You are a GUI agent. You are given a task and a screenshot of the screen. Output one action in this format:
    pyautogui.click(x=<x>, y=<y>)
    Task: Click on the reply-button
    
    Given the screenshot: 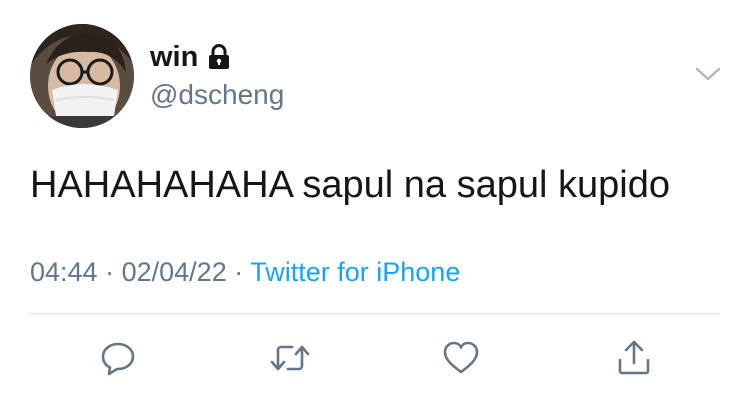 What is the action you would take?
    pyautogui.click(x=118, y=358)
    